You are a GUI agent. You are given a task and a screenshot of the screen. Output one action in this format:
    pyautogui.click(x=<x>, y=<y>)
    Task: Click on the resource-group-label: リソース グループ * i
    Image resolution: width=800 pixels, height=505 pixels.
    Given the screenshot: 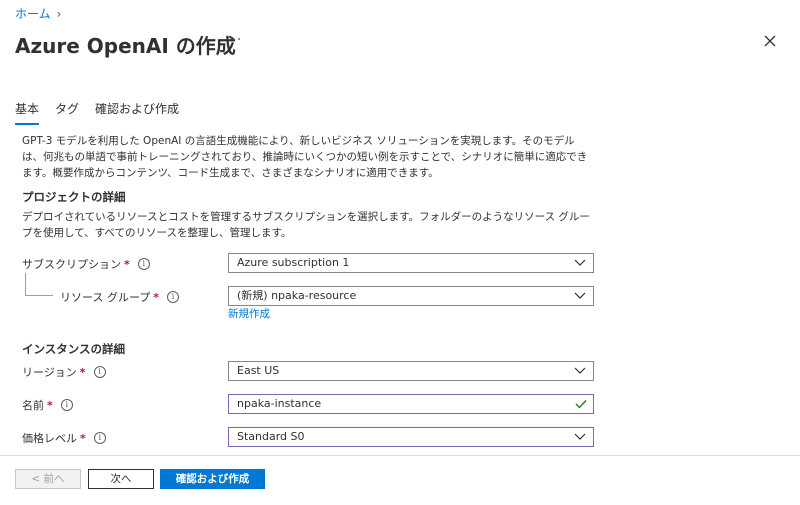 What is the action you would take?
    pyautogui.click(x=120, y=297)
    